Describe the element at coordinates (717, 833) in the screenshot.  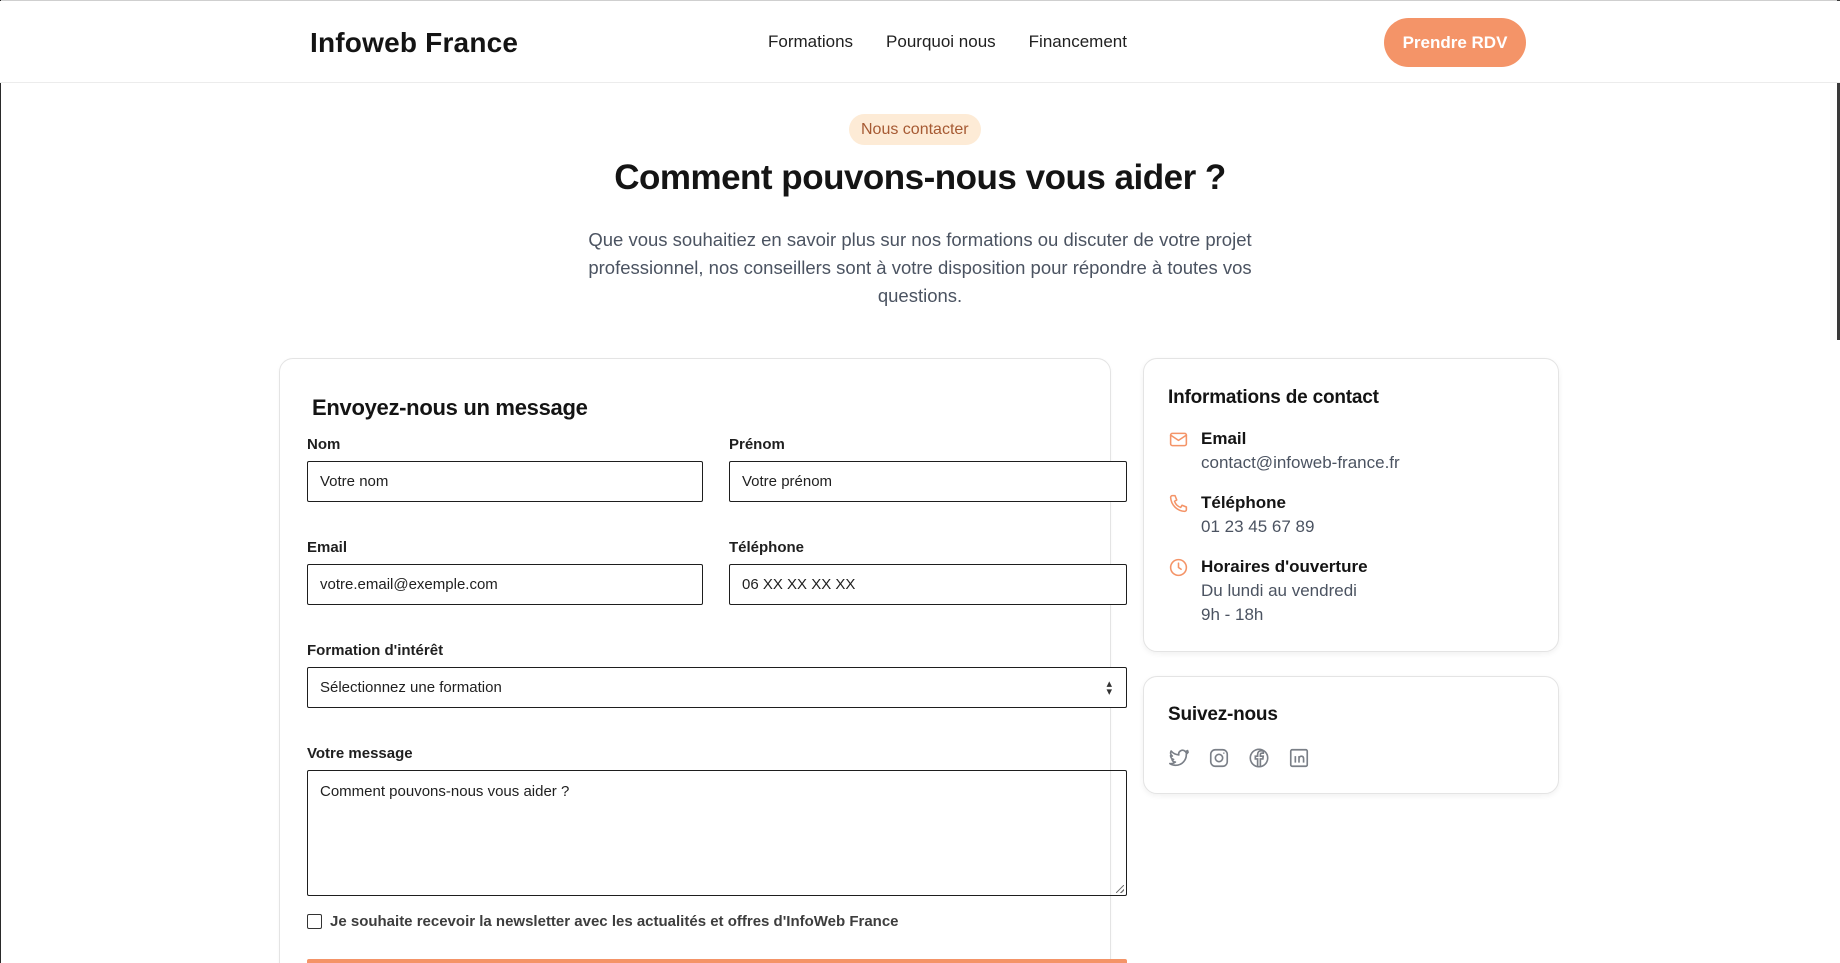
I see `message-textarea: Comment pouvons-nous vous aider ?` at that location.